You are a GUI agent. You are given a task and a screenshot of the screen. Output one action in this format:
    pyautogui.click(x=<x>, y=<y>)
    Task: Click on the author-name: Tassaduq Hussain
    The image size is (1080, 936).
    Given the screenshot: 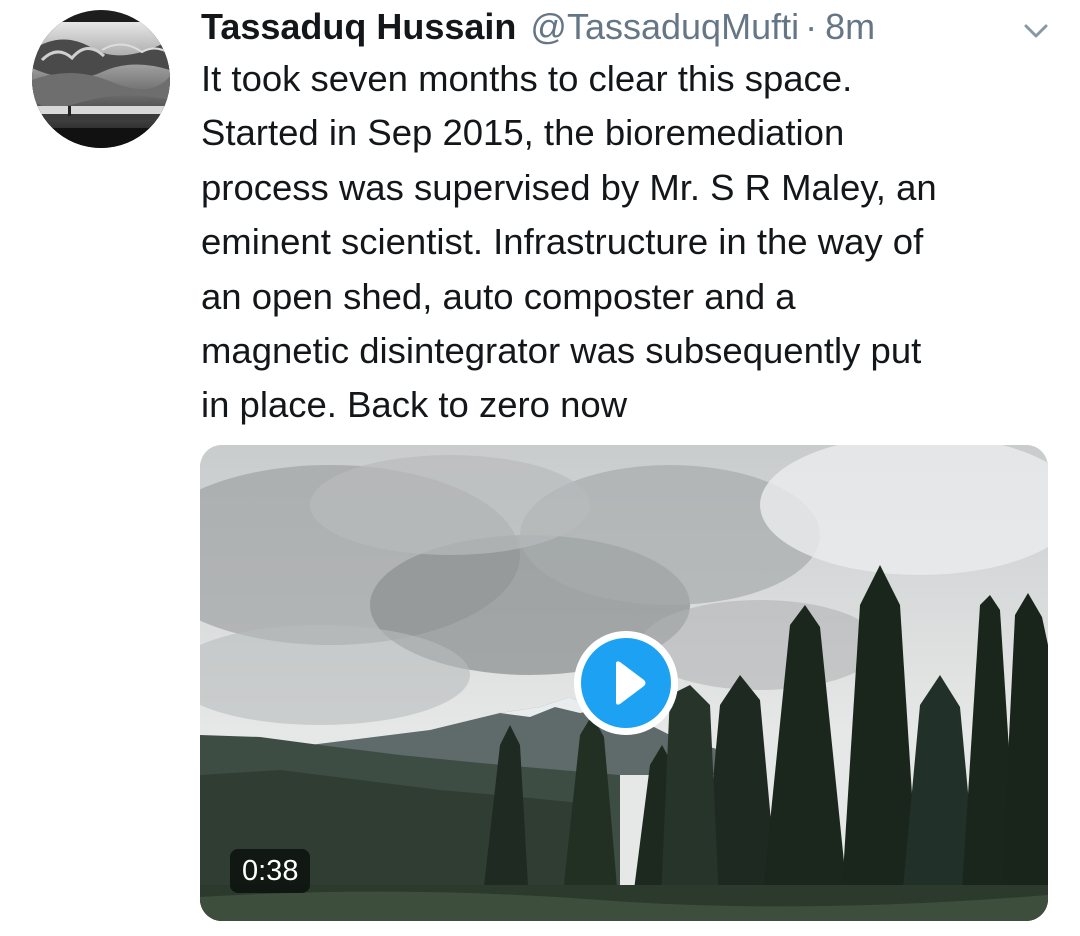 What is the action you would take?
    pyautogui.click(x=358, y=27)
    